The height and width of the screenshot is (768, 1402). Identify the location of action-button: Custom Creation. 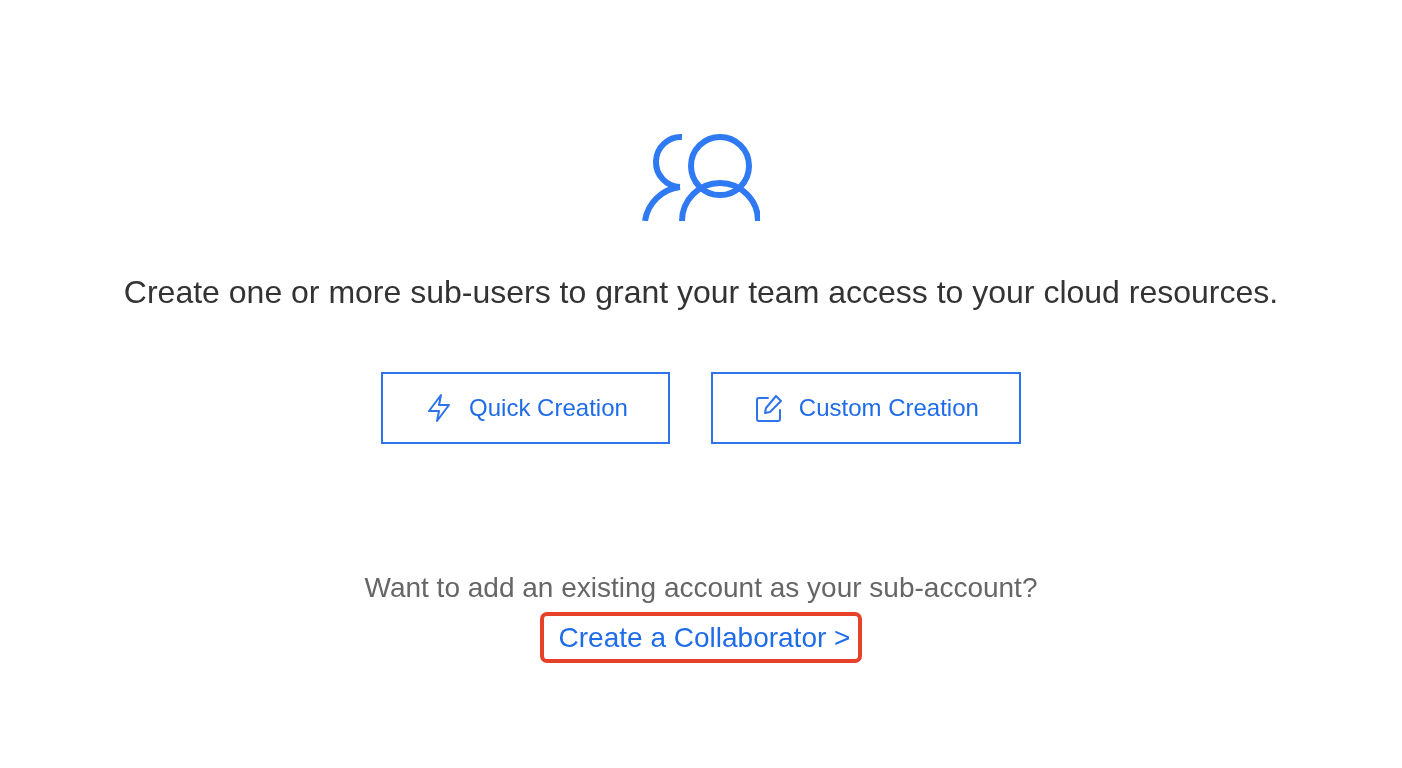
(865, 408).